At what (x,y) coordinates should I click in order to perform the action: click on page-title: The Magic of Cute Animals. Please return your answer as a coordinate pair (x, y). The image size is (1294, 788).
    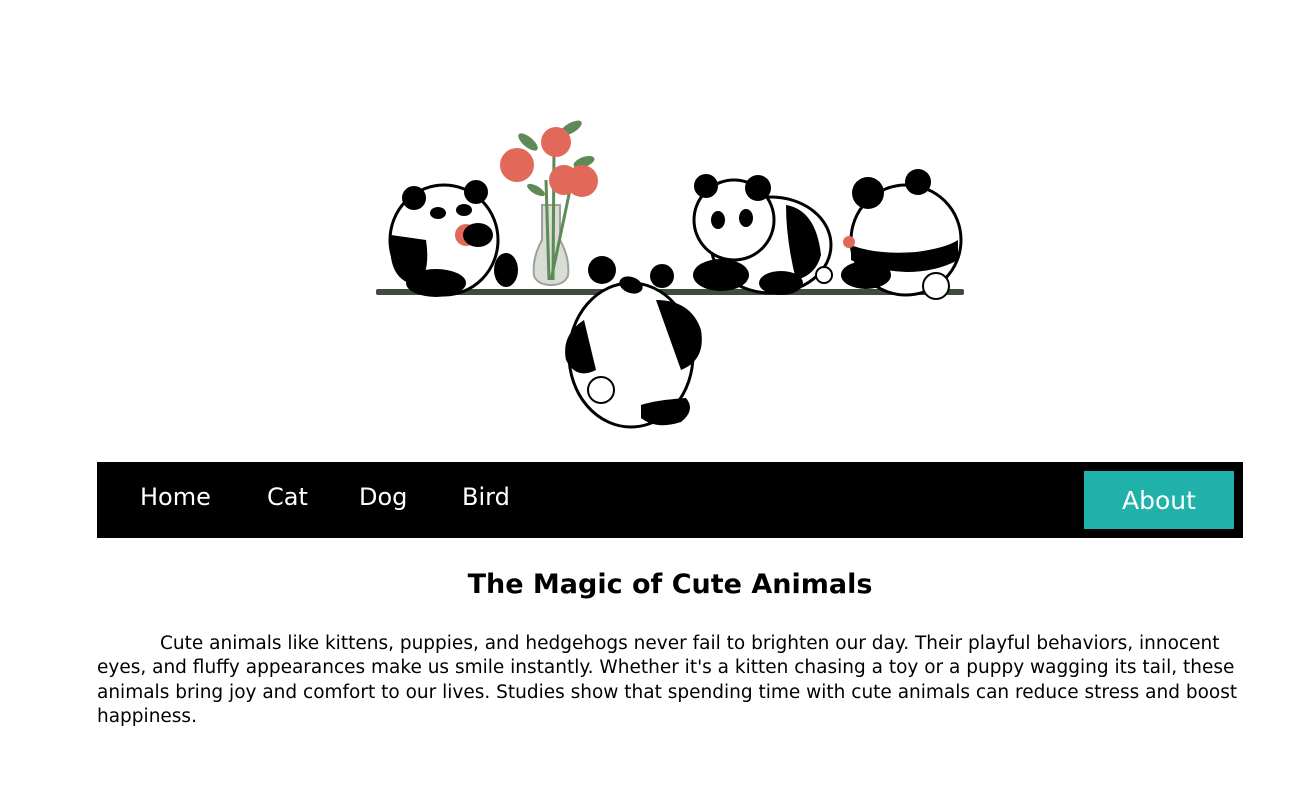
    Looking at the image, I should click on (670, 584).